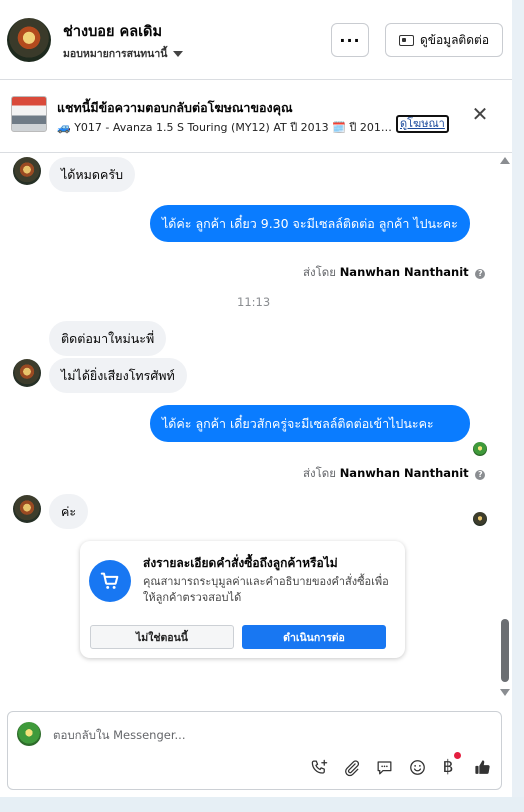 This screenshot has height=812, width=524. I want to click on page-scrollbar-horizontal, so click(262, 804).